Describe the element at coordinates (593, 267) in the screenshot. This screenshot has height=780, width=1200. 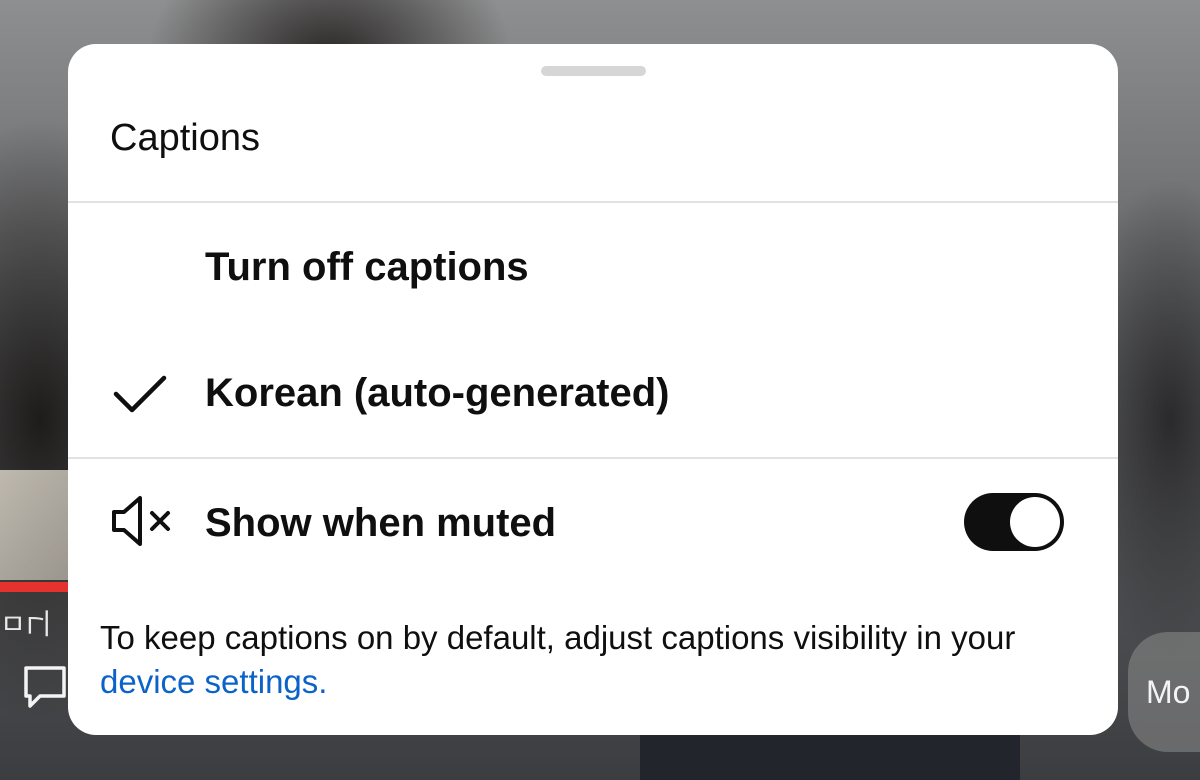
I see `caption-option-turn-off: Turn off captions` at that location.